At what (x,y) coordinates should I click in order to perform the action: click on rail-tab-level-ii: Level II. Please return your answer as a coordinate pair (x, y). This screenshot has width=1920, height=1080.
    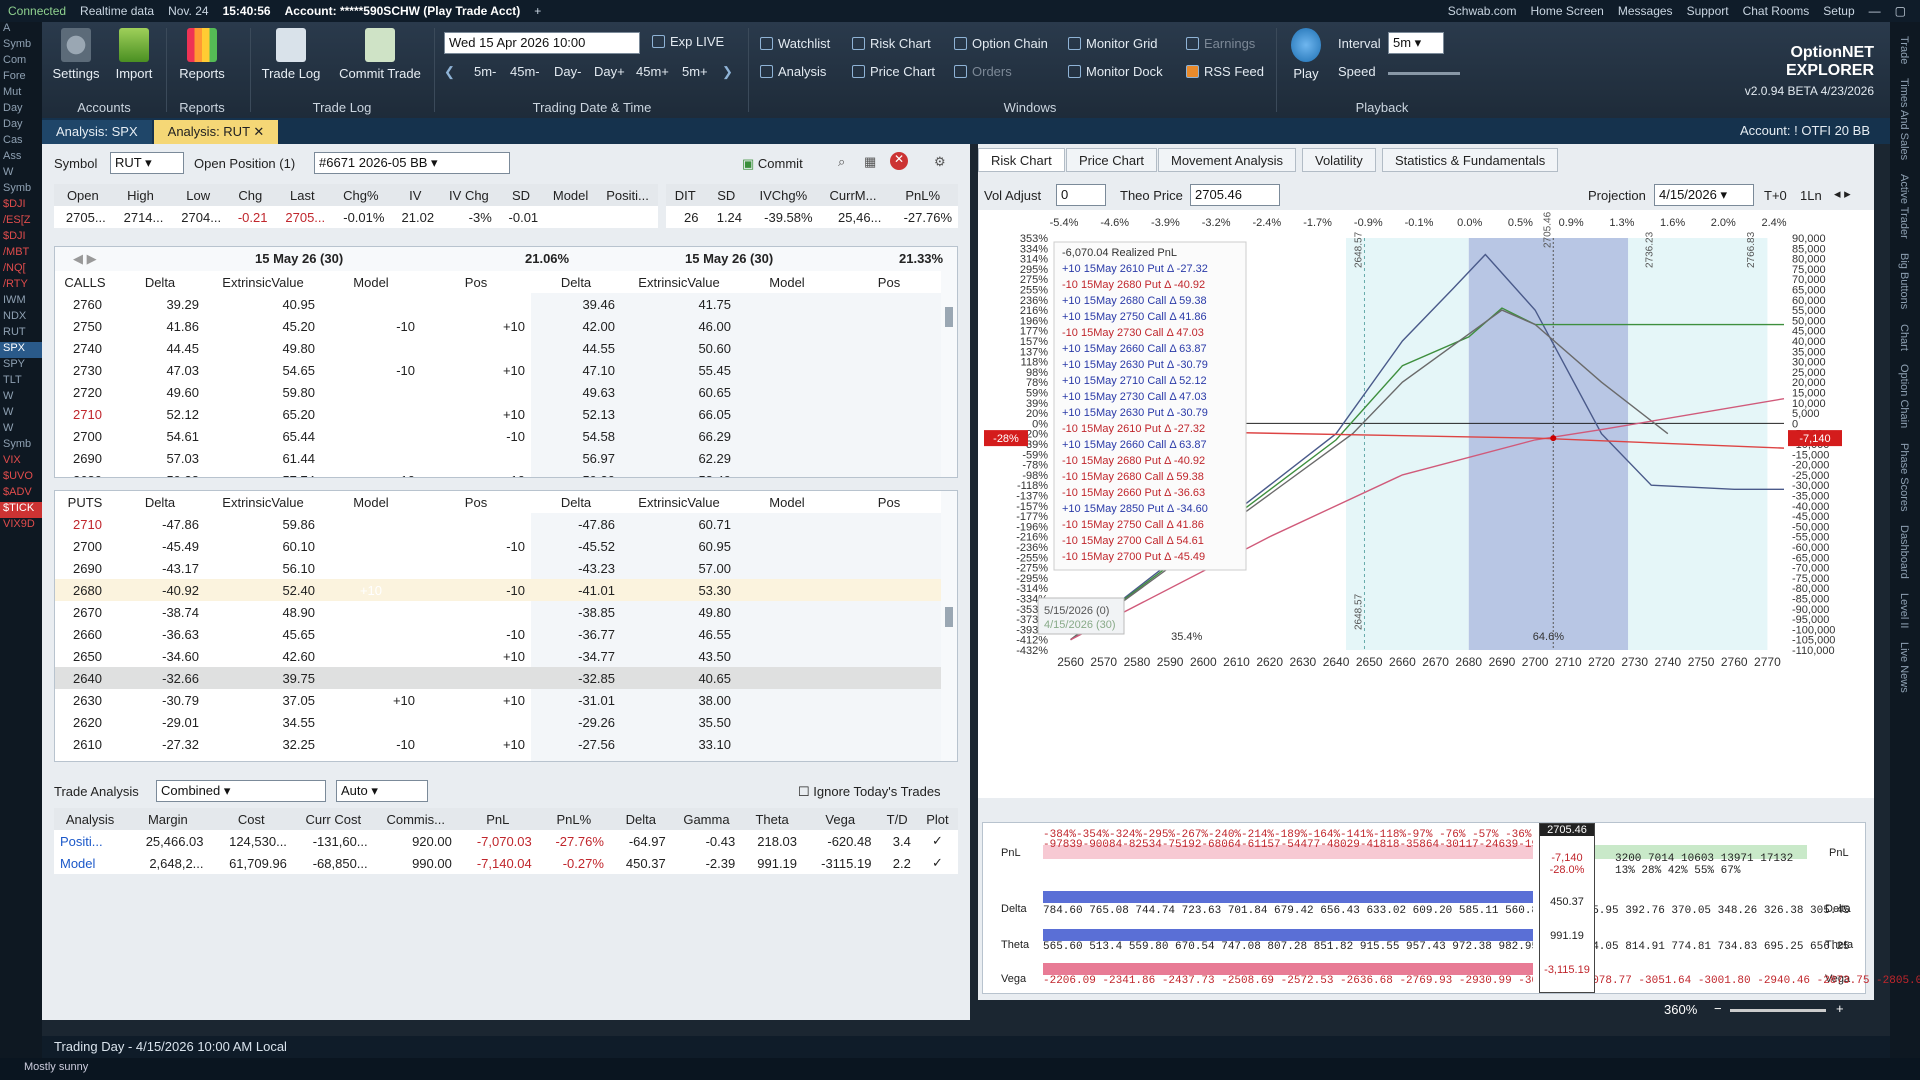
    Looking at the image, I should click on (1904, 610).